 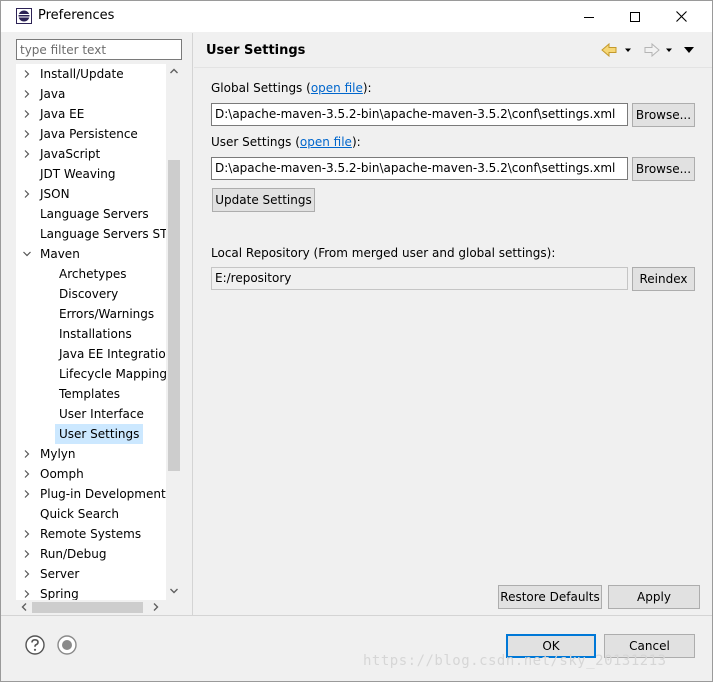 I want to click on tree-item: Language Servers STS, so click(x=95, y=234).